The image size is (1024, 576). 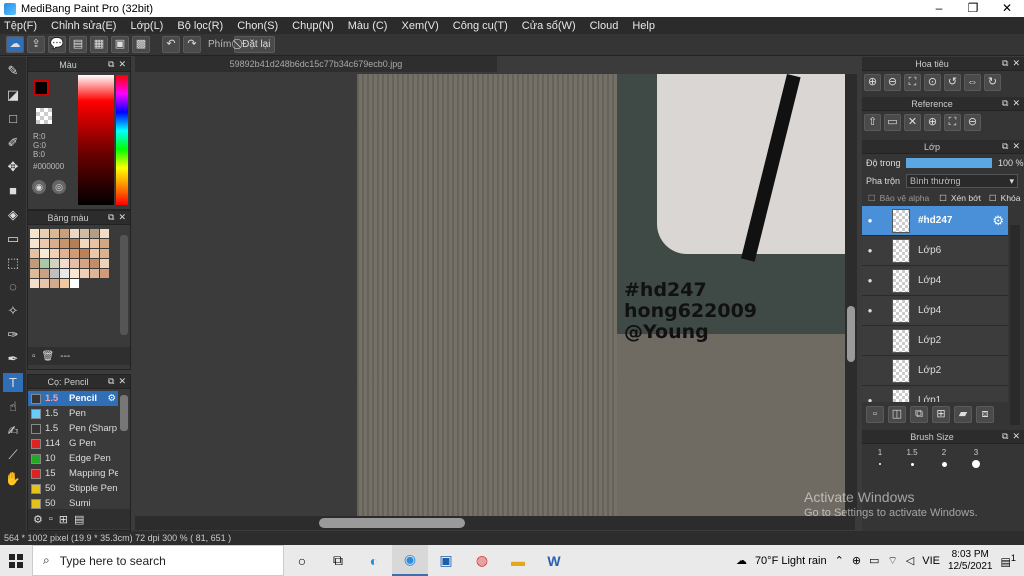 What do you see at coordinates (851, 295) in the screenshot?
I see `vertical-scrollbar` at bounding box center [851, 295].